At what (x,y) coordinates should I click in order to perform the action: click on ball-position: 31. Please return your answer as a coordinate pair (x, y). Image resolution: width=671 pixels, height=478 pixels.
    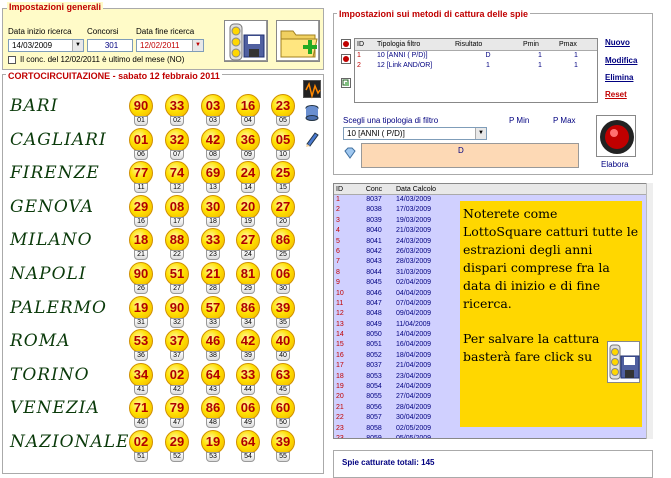
    Looking at the image, I should click on (141, 322).